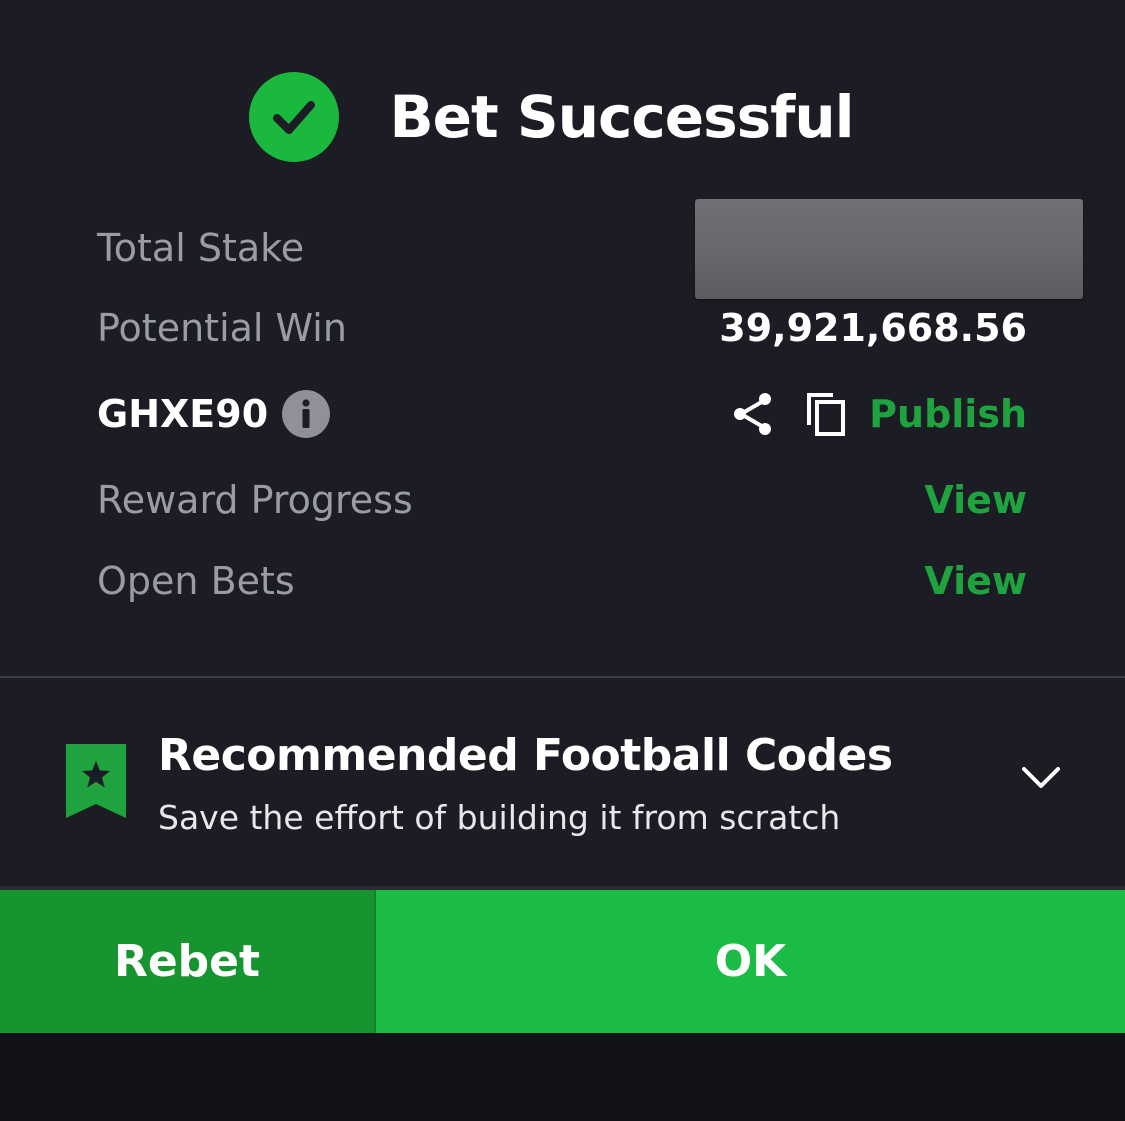 The width and height of the screenshot is (1125, 1121). What do you see at coordinates (196, 581) in the screenshot?
I see `open-bets-label: Open Bets` at bounding box center [196, 581].